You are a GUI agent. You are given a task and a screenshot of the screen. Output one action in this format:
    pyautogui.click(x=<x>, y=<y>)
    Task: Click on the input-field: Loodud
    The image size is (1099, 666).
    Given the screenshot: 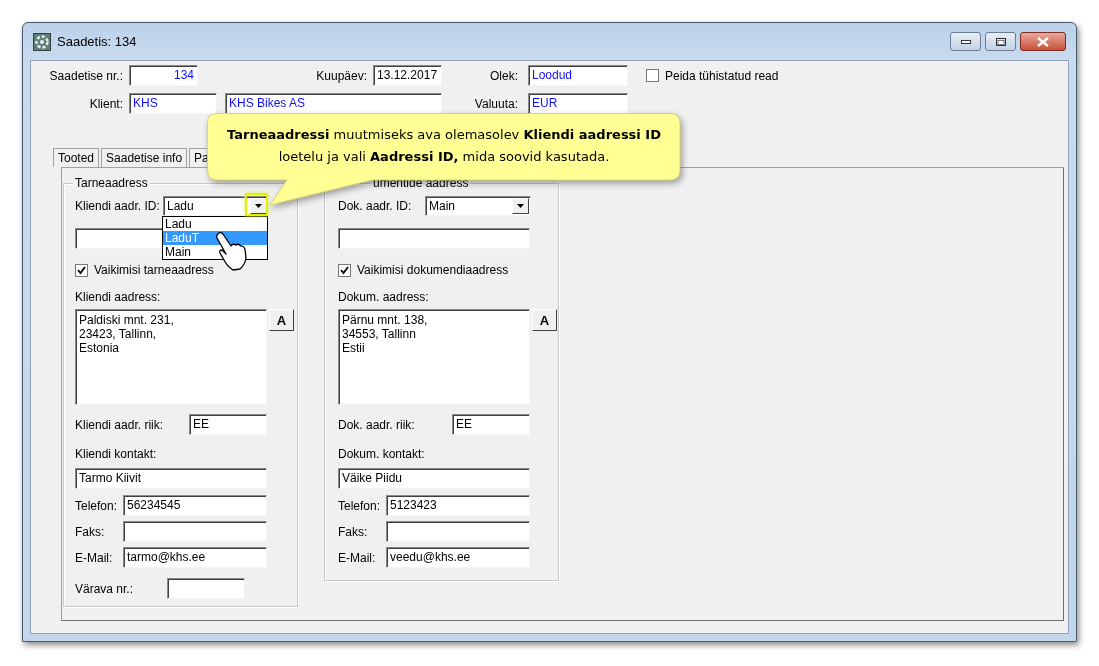 What is the action you would take?
    pyautogui.click(x=578, y=75)
    